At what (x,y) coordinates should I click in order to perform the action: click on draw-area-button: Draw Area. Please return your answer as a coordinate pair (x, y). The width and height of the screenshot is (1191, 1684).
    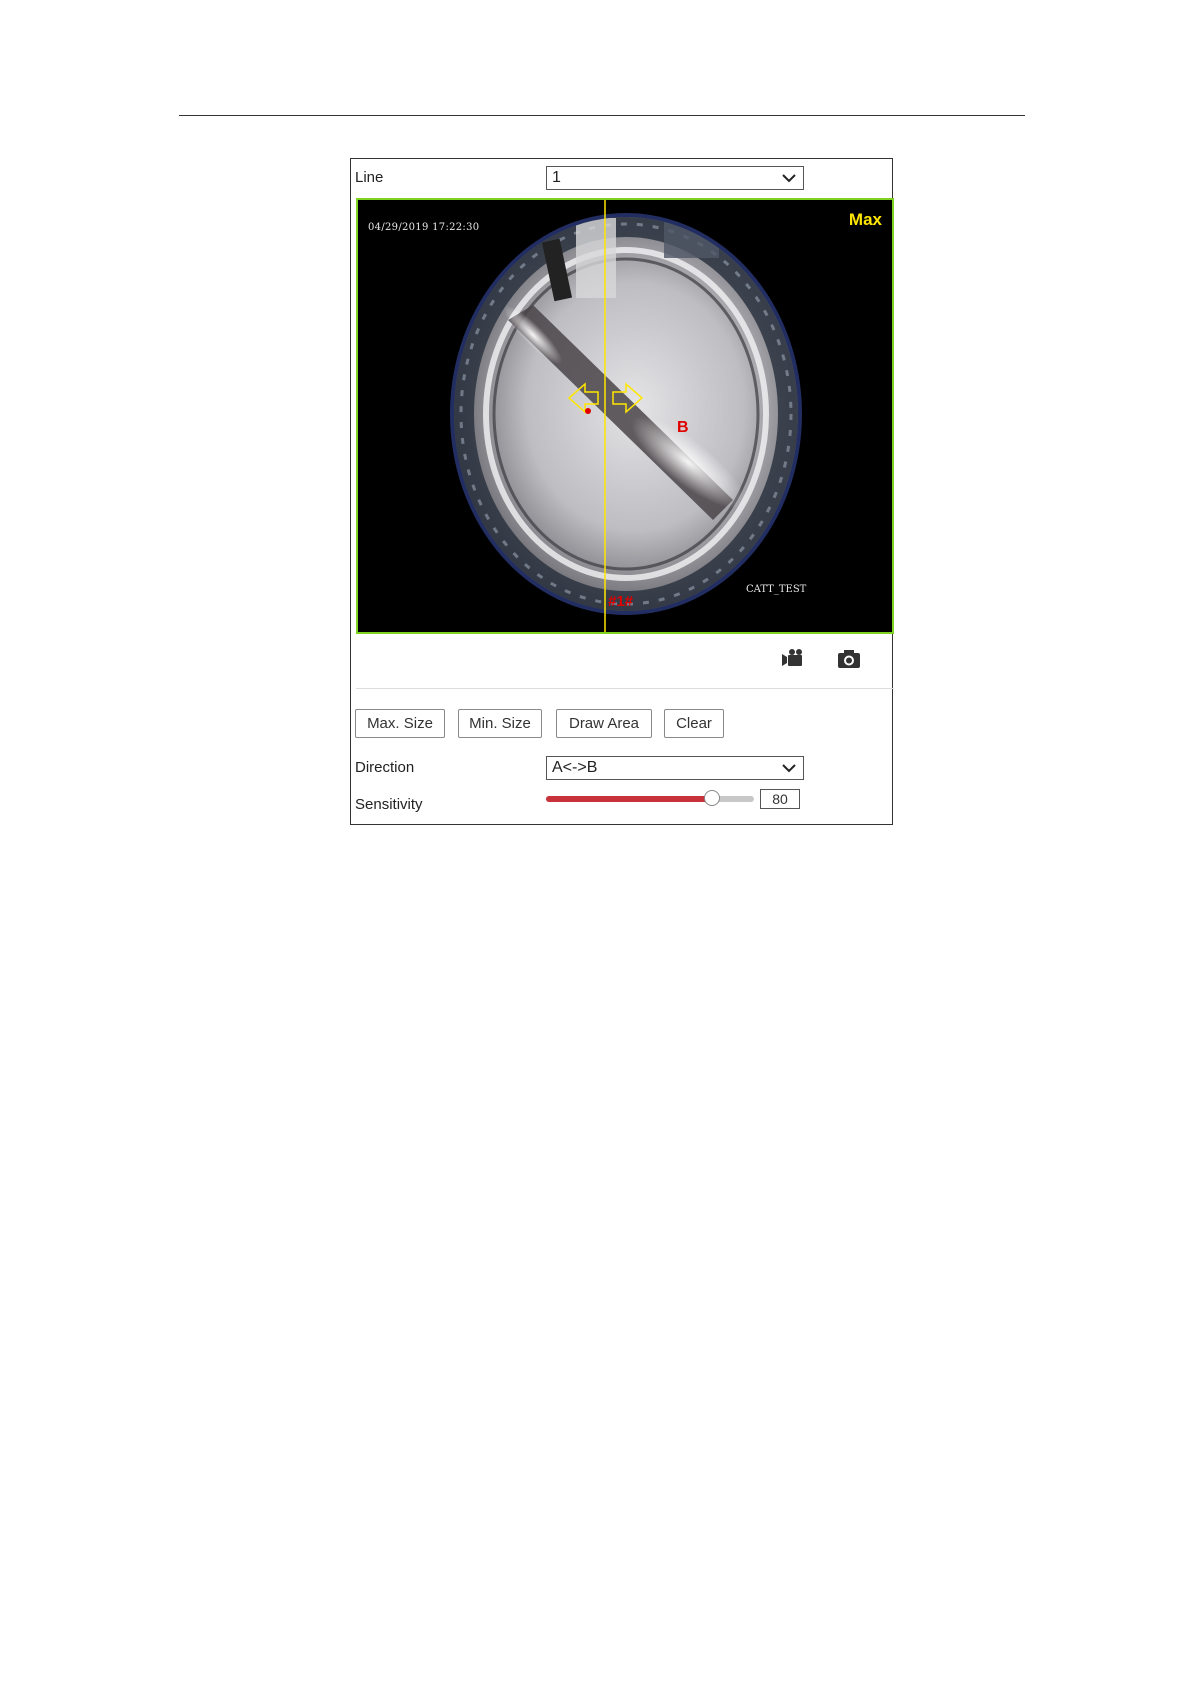
    Looking at the image, I should click on (604, 723).